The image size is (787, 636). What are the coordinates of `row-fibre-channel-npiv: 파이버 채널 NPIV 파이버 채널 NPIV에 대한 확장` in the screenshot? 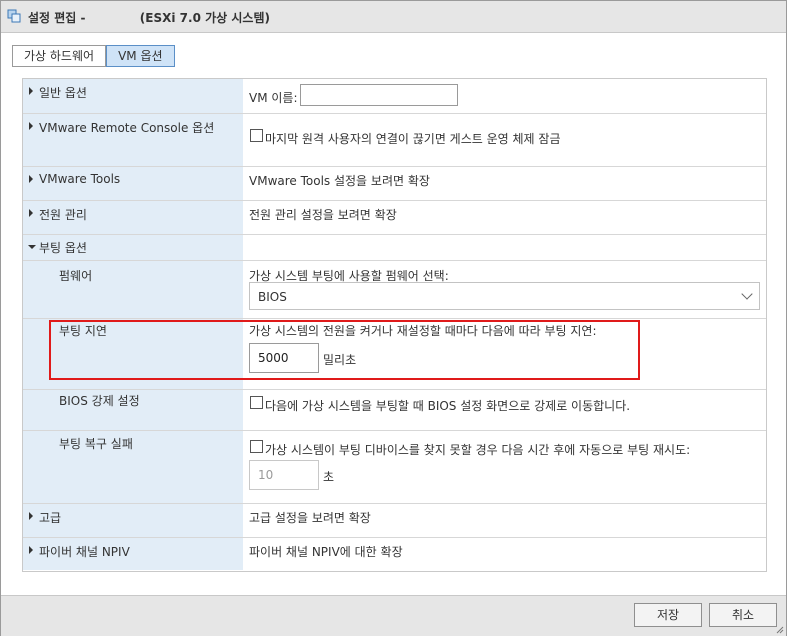 It's located at (394, 554).